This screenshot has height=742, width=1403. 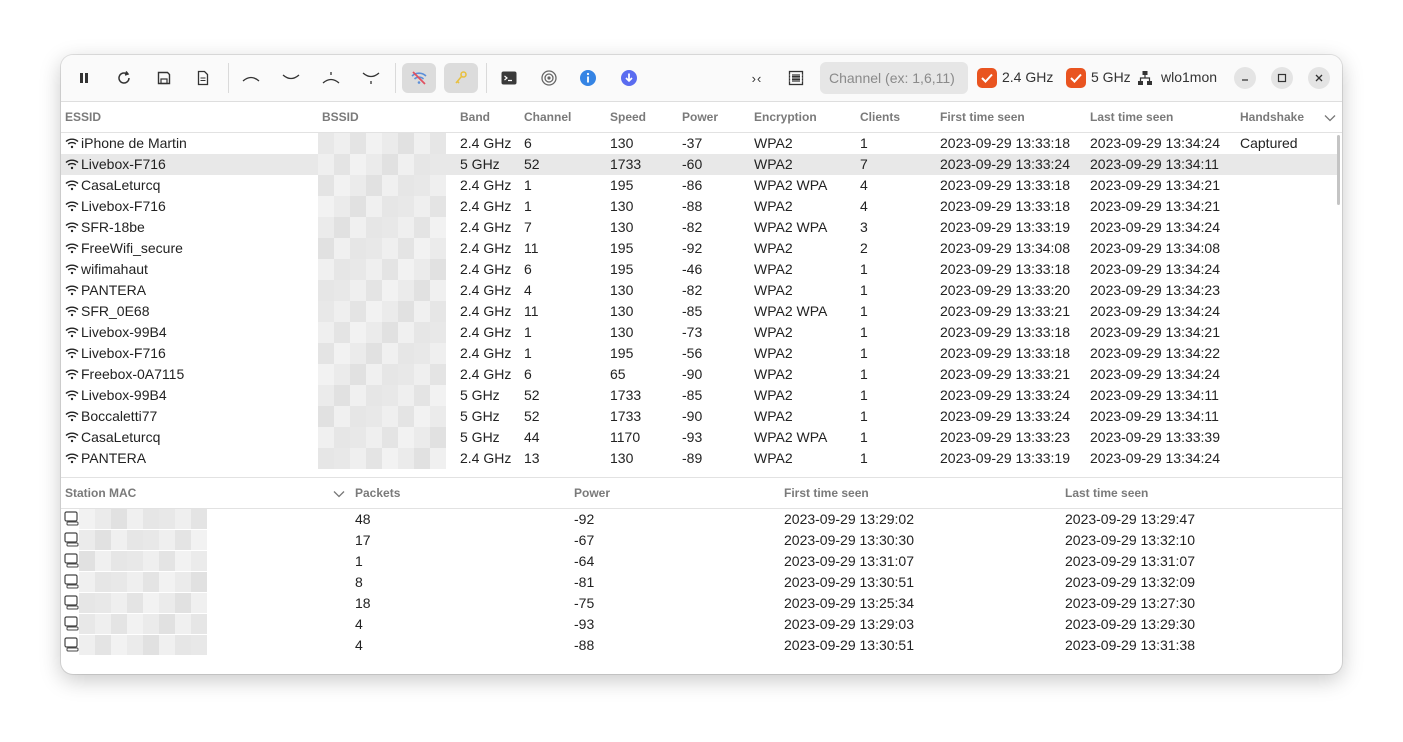 What do you see at coordinates (692, 332) in the screenshot?
I see `cell-power: -73` at bounding box center [692, 332].